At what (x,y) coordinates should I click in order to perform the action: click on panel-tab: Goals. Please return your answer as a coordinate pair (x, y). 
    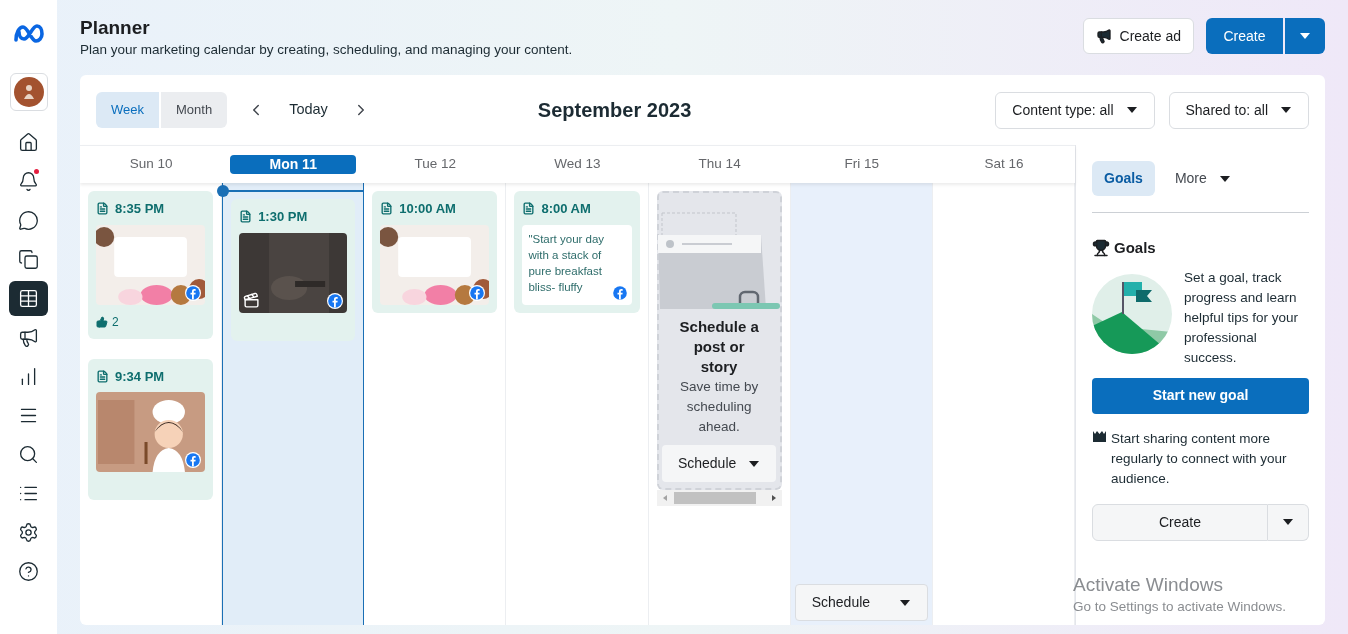
    Looking at the image, I should click on (1123, 178).